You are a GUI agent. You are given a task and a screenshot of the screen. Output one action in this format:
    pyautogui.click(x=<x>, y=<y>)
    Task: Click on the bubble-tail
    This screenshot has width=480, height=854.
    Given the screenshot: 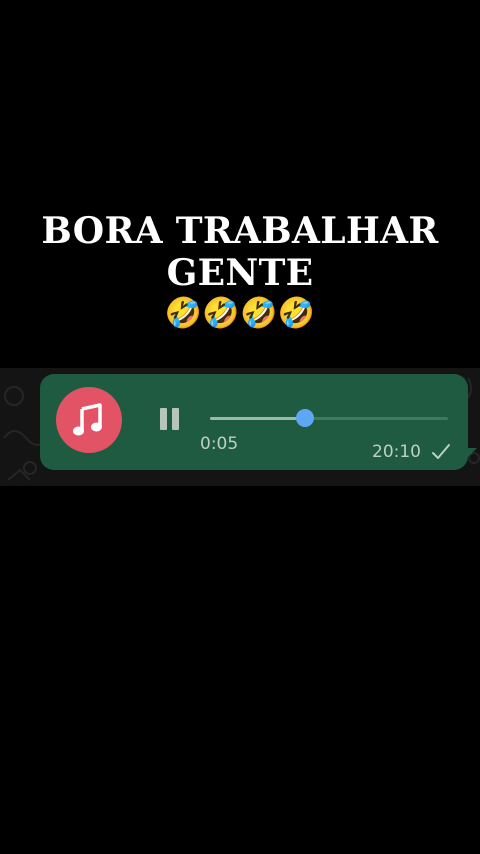 What is the action you would take?
    pyautogui.click(x=466, y=459)
    